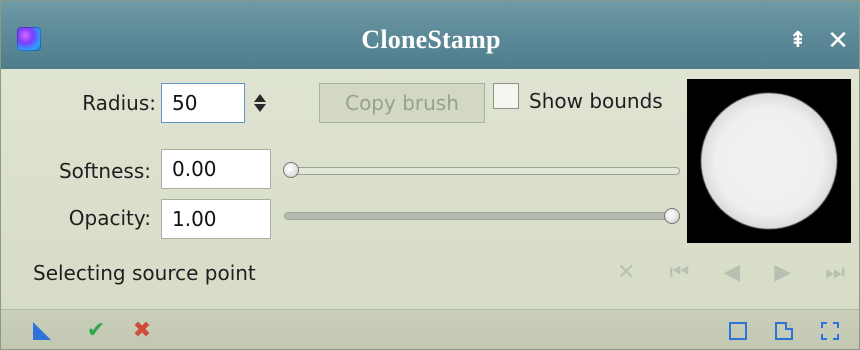 The width and height of the screenshot is (860, 350). I want to click on radius-spinner, so click(260, 103).